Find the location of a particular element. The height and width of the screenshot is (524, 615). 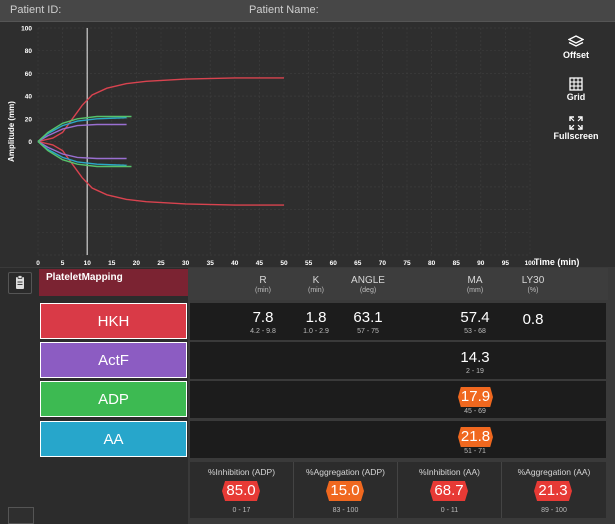

x-tick-label: 60 is located at coordinates (334, 263).